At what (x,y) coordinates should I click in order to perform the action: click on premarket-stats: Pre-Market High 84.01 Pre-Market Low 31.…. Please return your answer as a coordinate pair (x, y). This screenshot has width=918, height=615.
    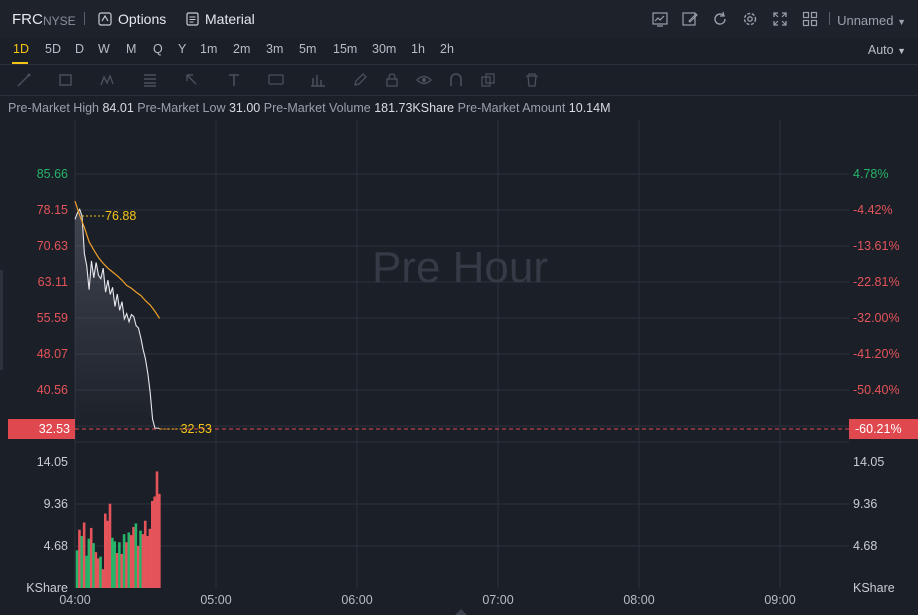
    Looking at the image, I should click on (309, 108).